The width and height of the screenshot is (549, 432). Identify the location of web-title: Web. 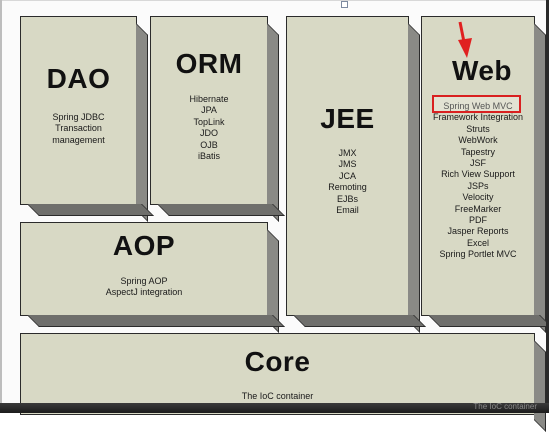
(482, 70).